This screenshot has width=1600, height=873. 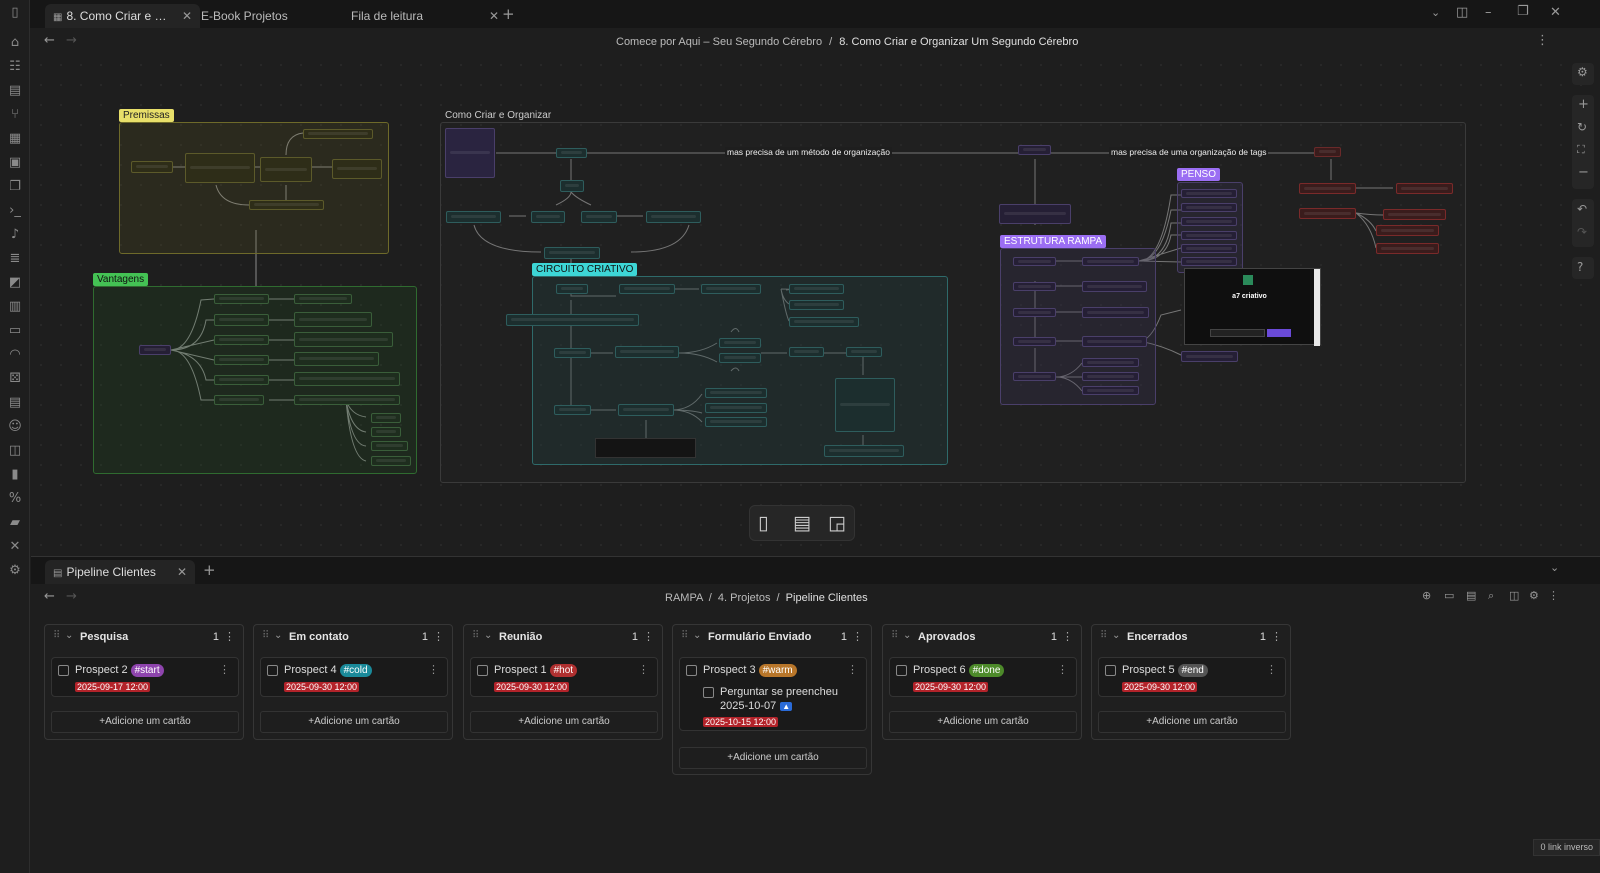 What do you see at coordinates (1582, 127) in the screenshot?
I see `reset-icon: ↻` at bounding box center [1582, 127].